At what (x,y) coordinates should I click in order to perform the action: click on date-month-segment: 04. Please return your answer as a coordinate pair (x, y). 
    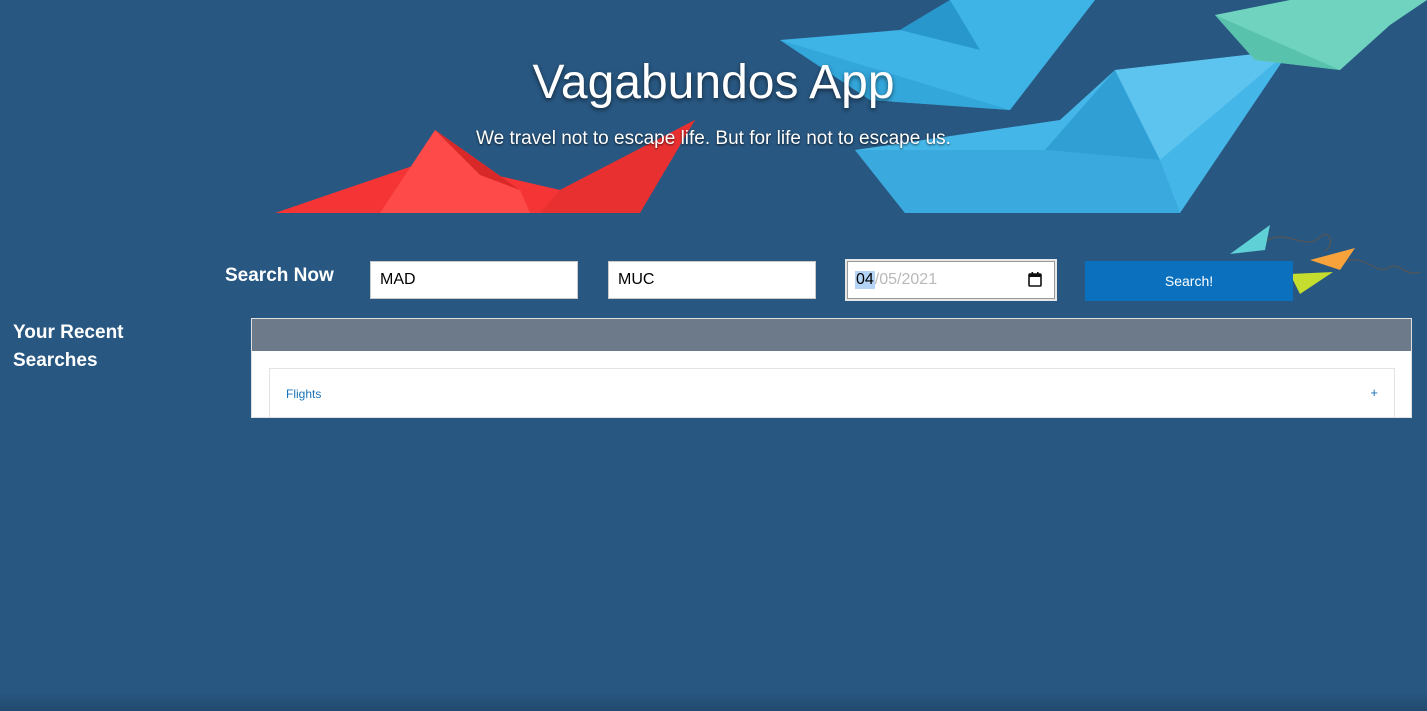
    Looking at the image, I should click on (865, 280).